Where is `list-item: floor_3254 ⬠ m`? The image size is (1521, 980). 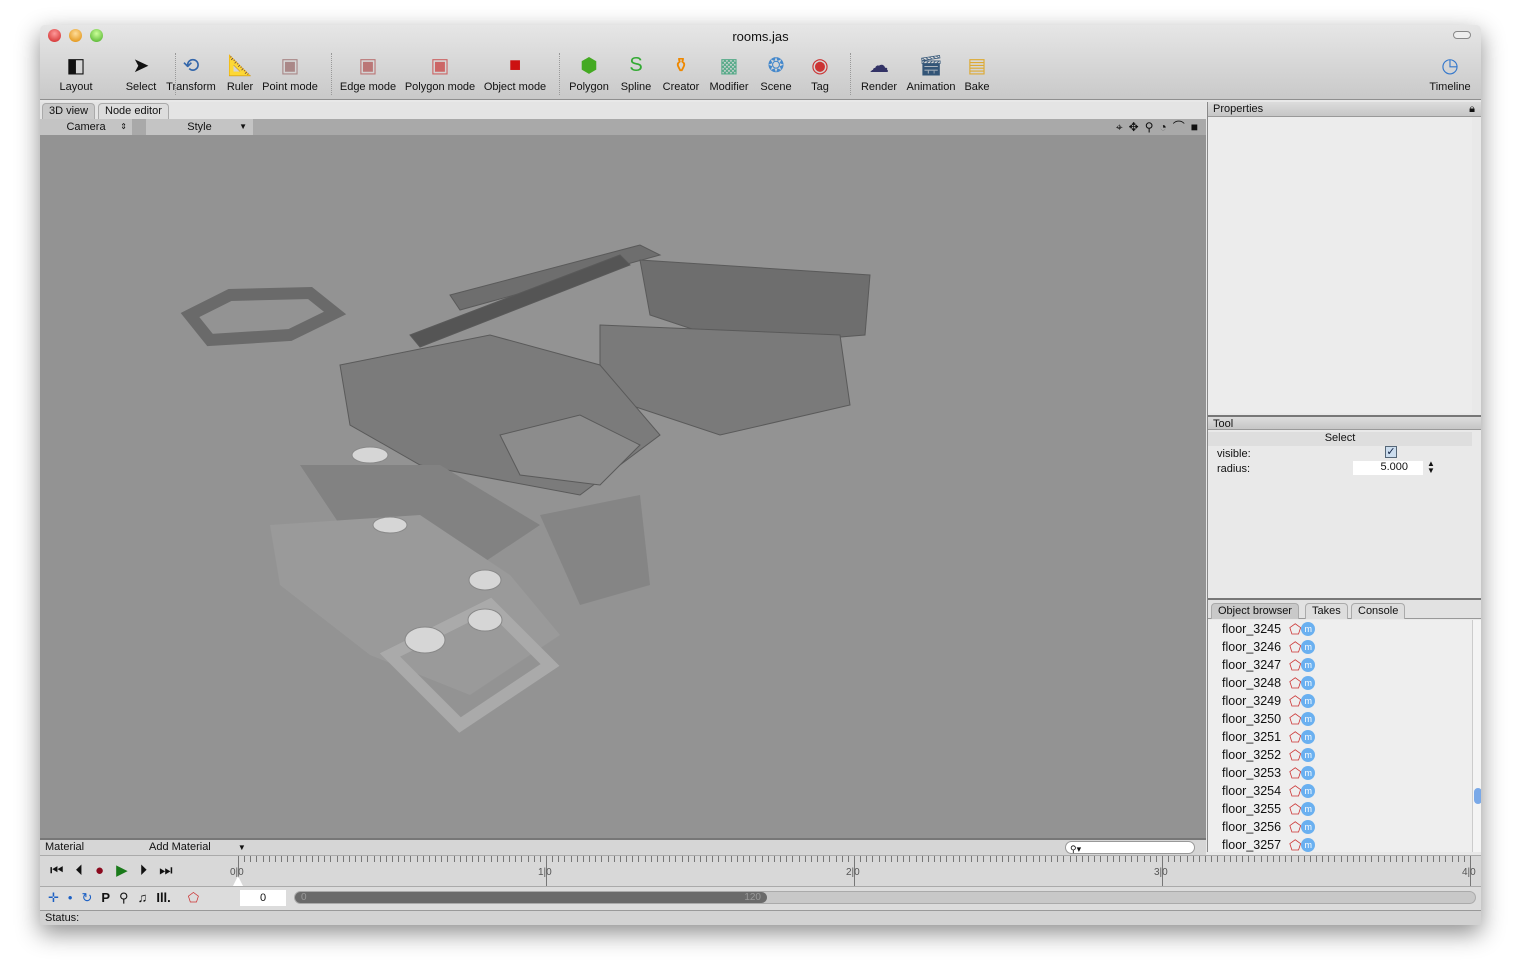
list-item: floor_3254 ⬠ m is located at coordinates (1269, 791).